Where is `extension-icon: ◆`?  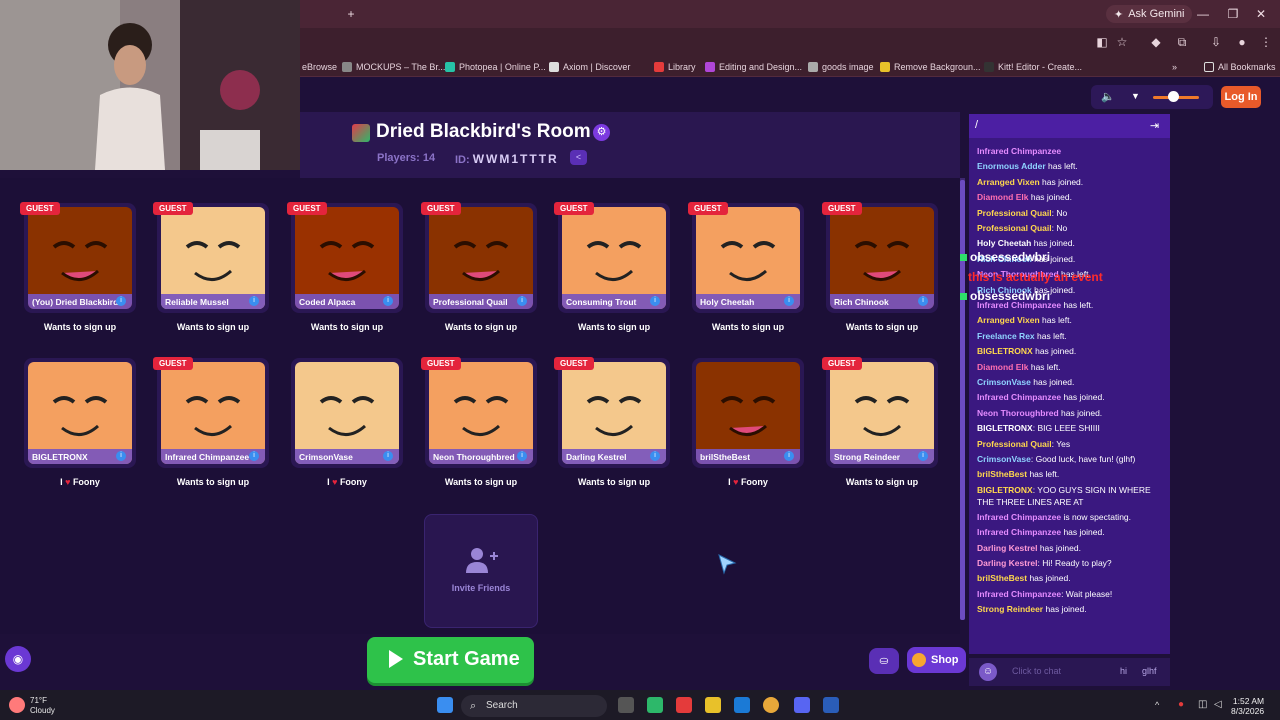
extension-icon: ◆ is located at coordinates (1156, 42).